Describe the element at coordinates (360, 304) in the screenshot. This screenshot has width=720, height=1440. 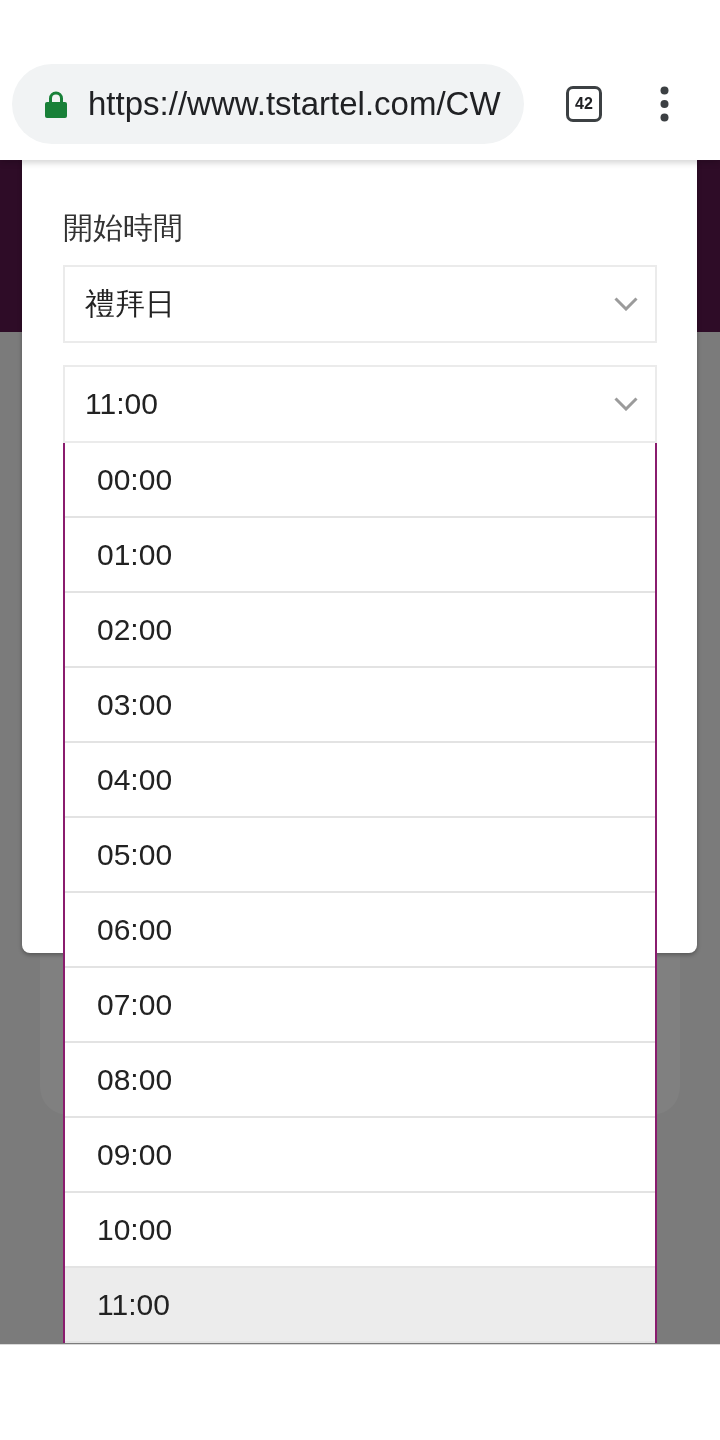
I see `day-select: 禮拜日` at that location.